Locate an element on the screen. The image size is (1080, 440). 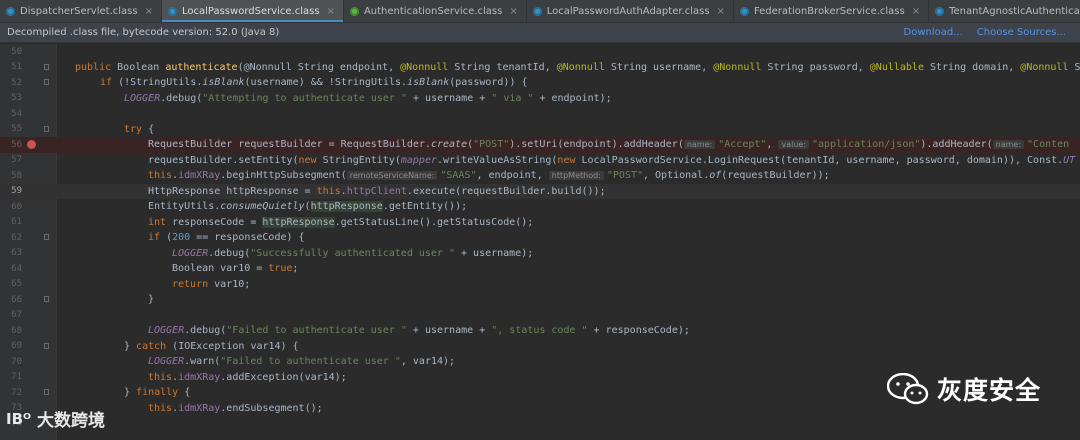
line-number: 61 is located at coordinates (16, 222).